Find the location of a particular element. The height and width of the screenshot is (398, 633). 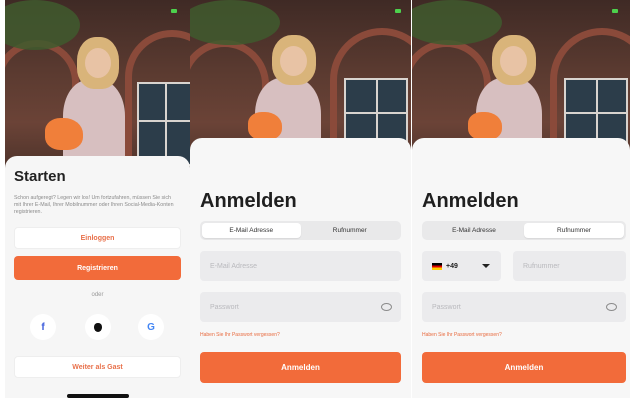

country-code-select: +49 is located at coordinates (461, 266).